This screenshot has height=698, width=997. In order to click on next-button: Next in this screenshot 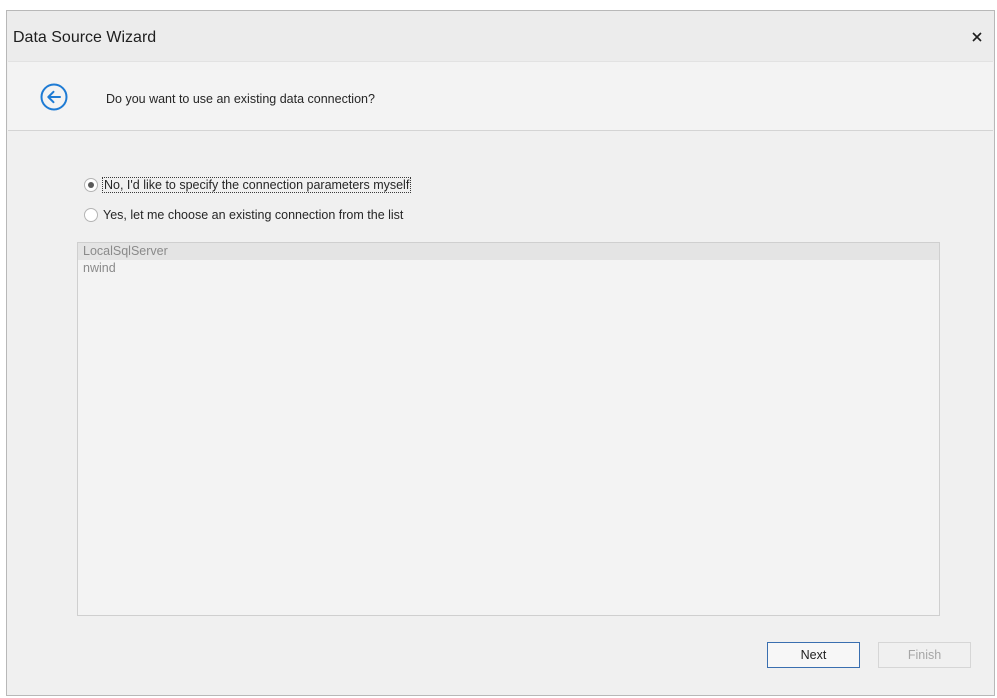, I will do `click(813, 655)`.